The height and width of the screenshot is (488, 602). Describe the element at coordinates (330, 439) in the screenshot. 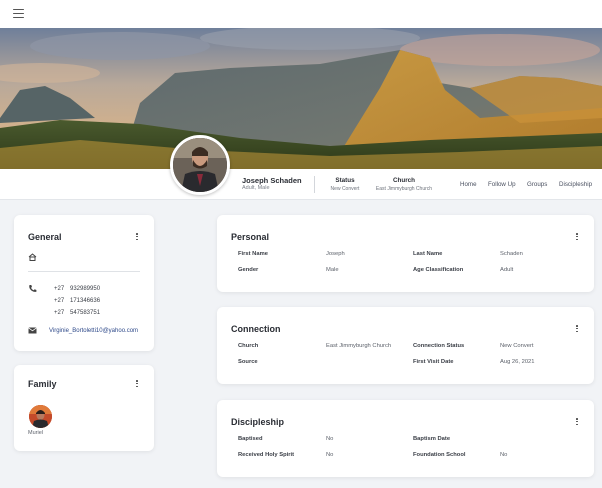

I see `baptised-value: No` at that location.